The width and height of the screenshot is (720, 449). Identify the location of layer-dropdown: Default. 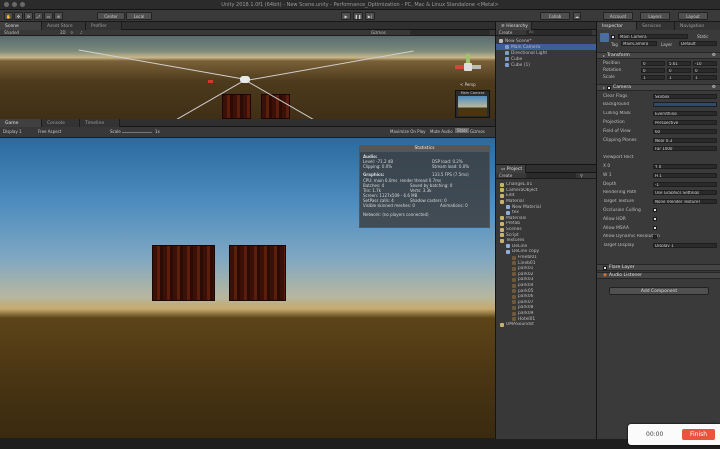
(698, 43).